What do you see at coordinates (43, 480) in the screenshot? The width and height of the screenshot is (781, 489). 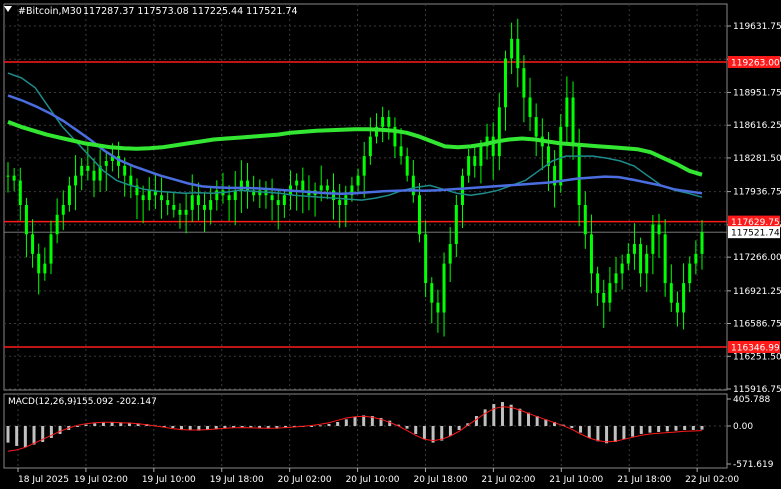 I see `x-tick-label: 18 Jul 2025` at bounding box center [43, 480].